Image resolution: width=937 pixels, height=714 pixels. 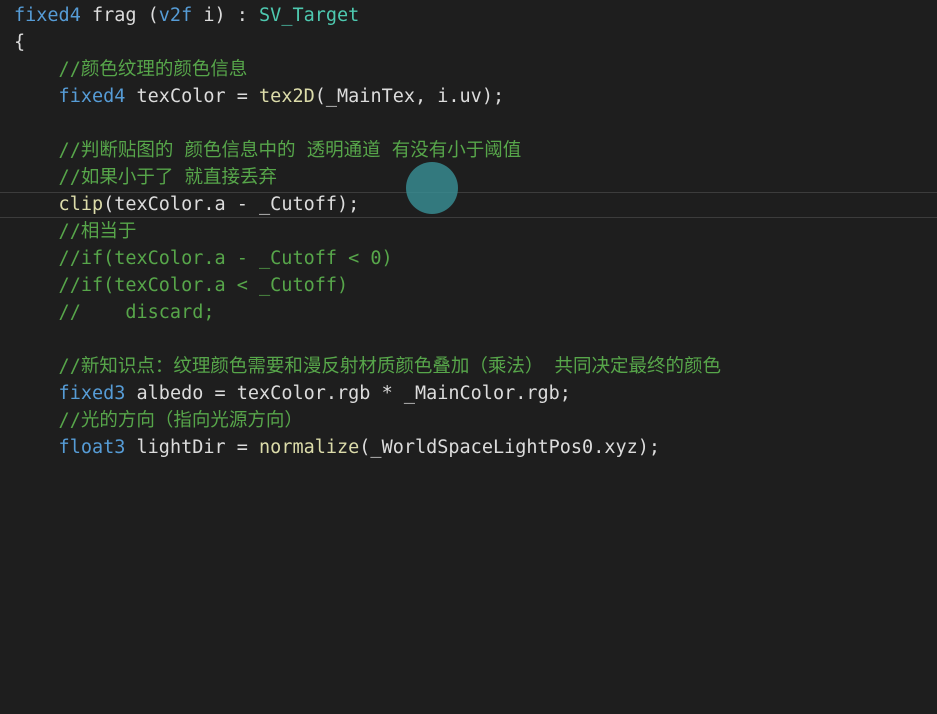 I want to click on code-line-7: //如果小于了 就直接丢弃, so click(x=145, y=177).